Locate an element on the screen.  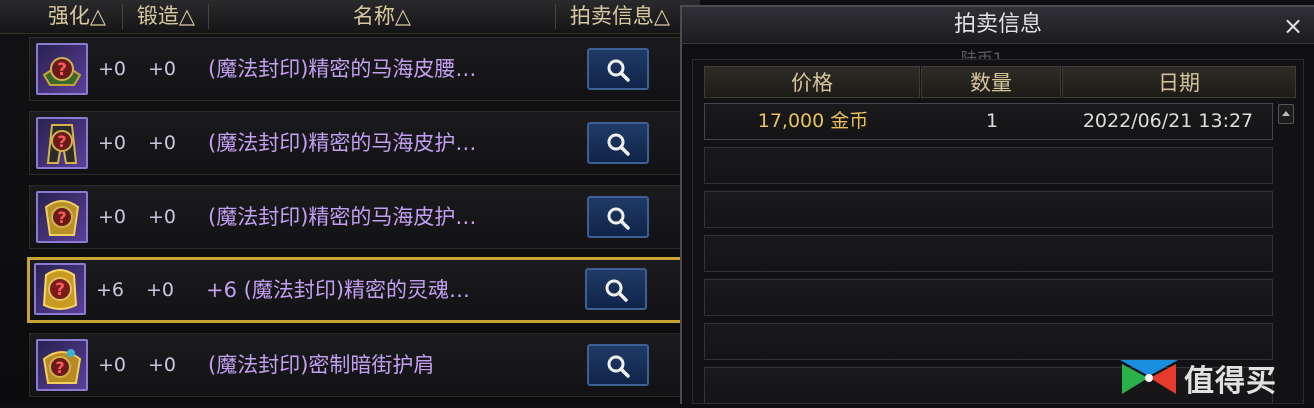
column-header-auction: 拍卖信息△ is located at coordinates (620, 16).